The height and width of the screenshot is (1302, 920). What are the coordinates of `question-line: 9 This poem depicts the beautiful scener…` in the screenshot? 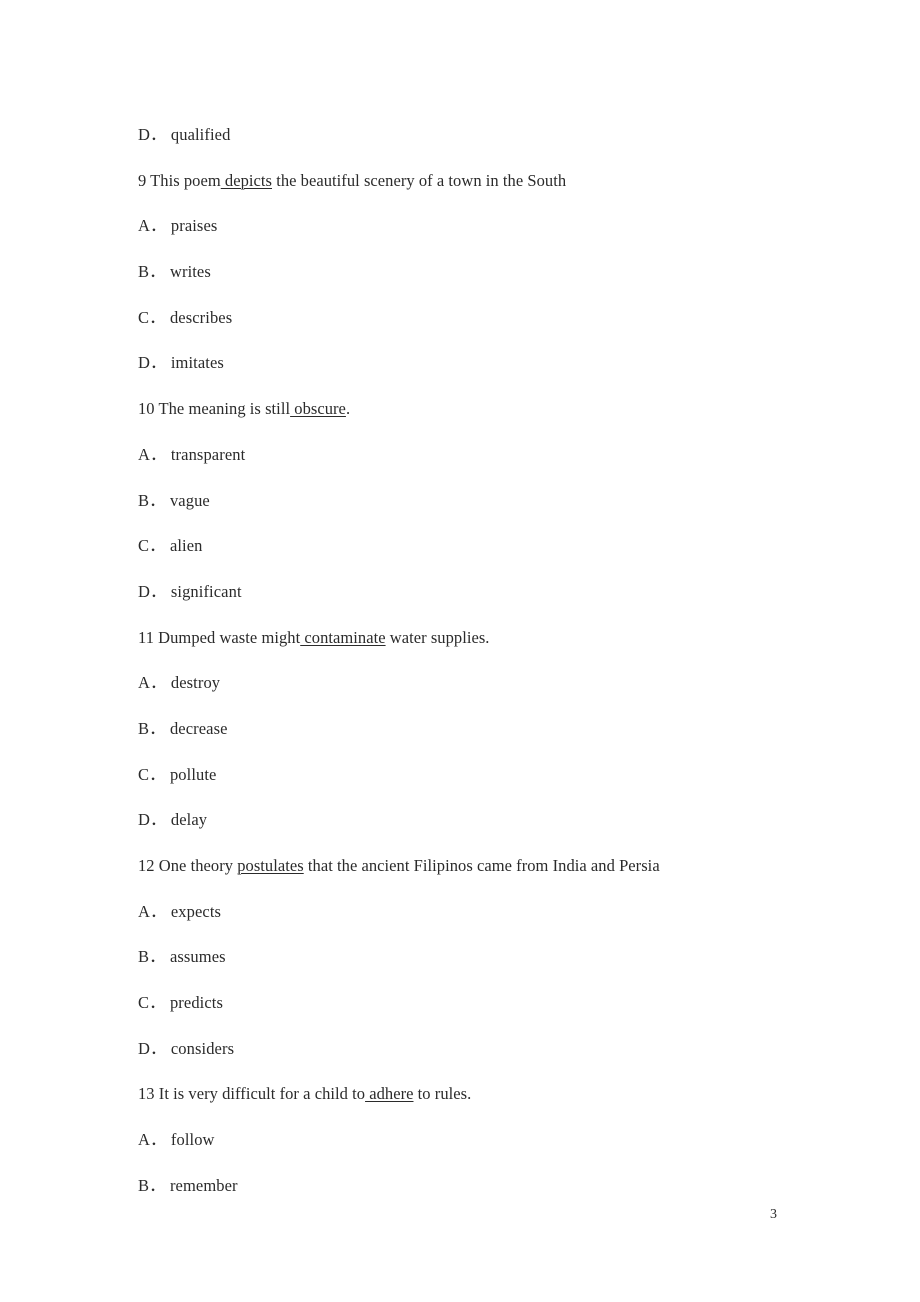 It's located at (488, 181).